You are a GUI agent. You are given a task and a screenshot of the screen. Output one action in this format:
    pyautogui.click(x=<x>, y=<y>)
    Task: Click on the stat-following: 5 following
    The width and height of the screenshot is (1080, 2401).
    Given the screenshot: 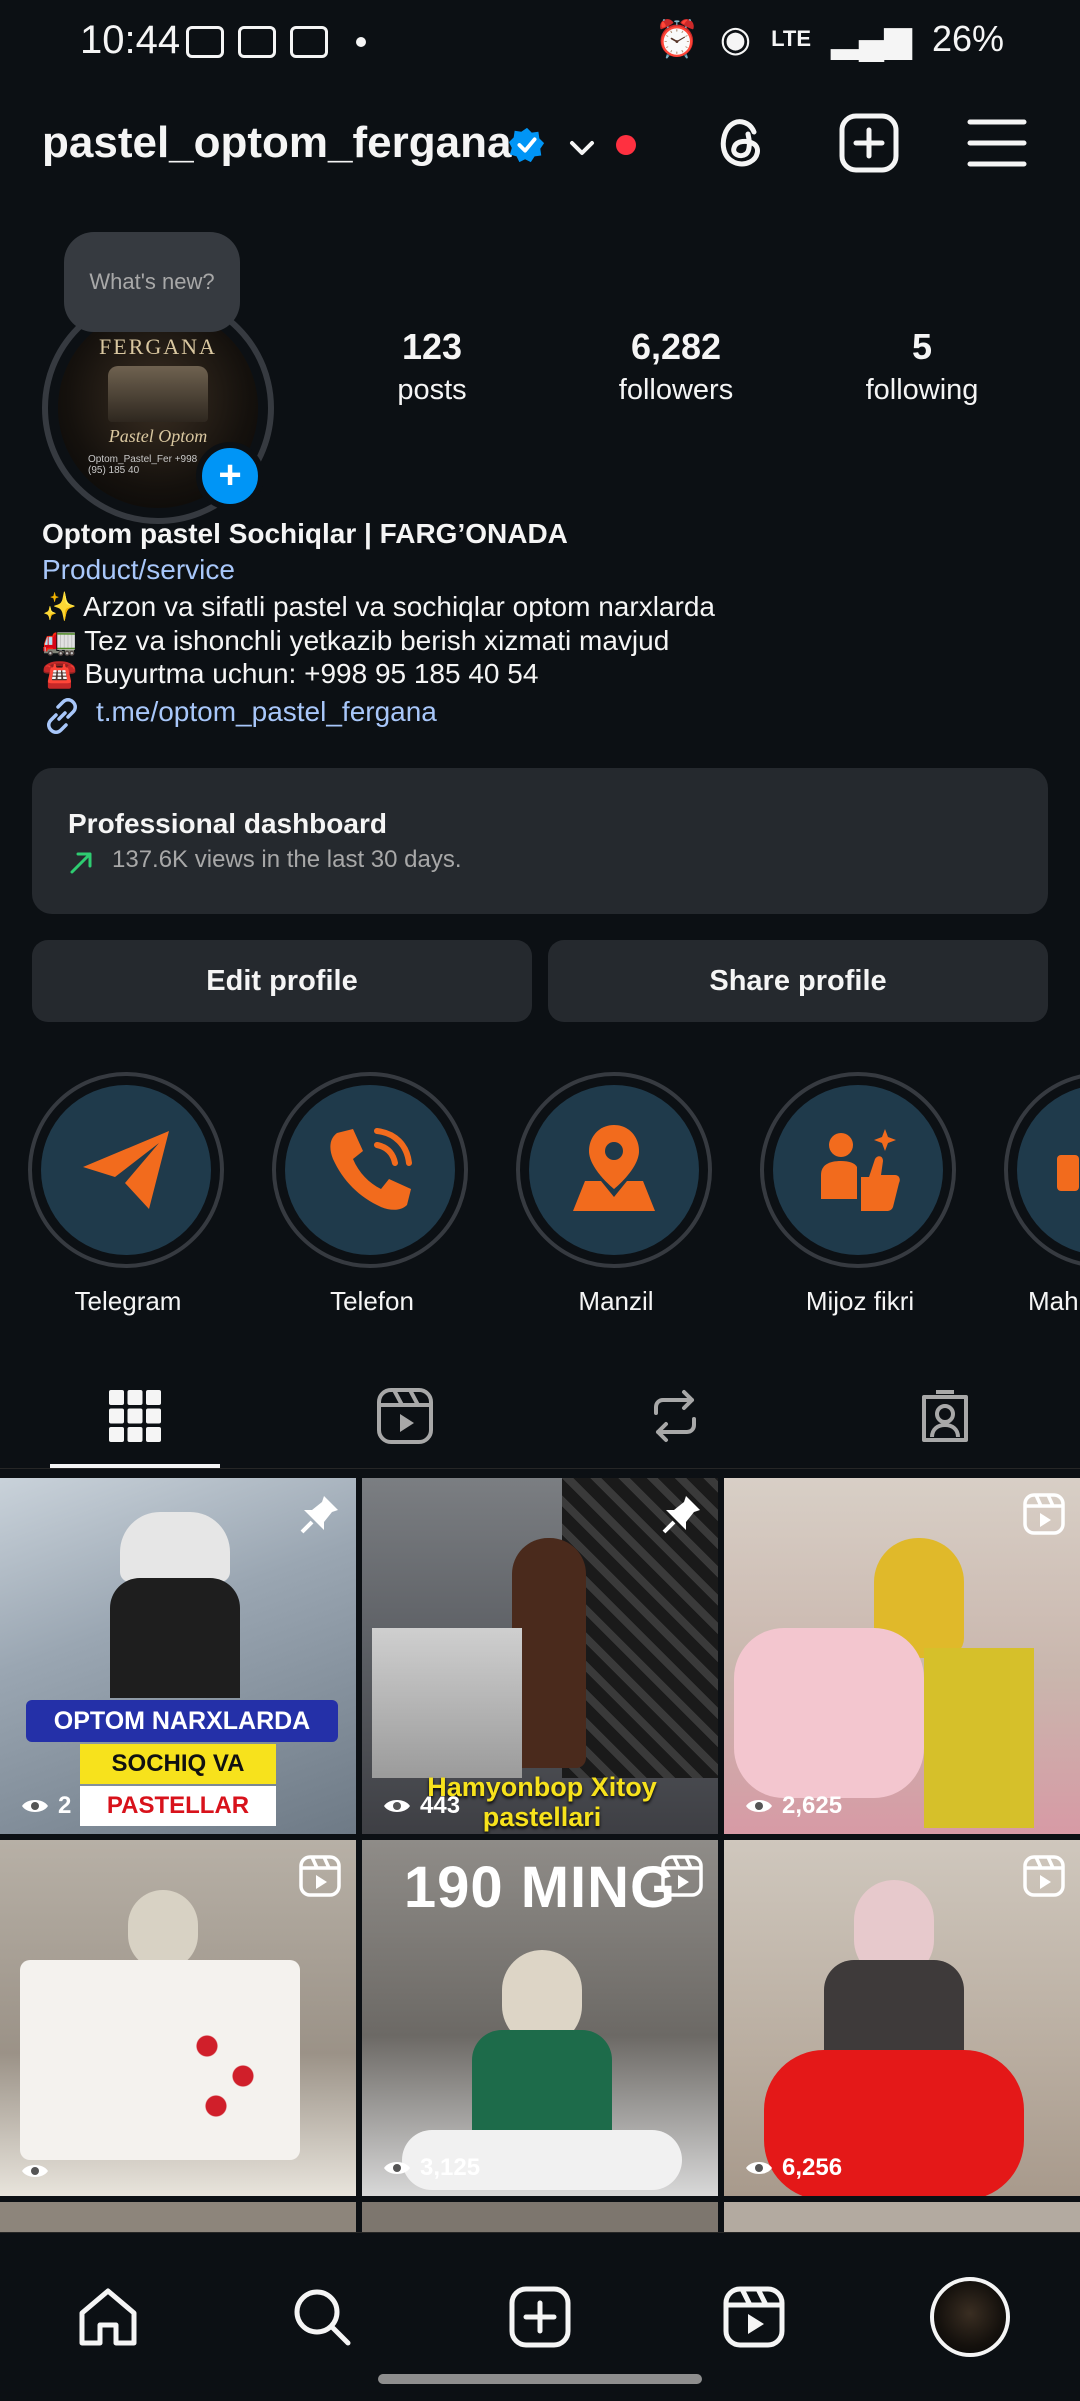 What is the action you would take?
    pyautogui.click(x=922, y=366)
    